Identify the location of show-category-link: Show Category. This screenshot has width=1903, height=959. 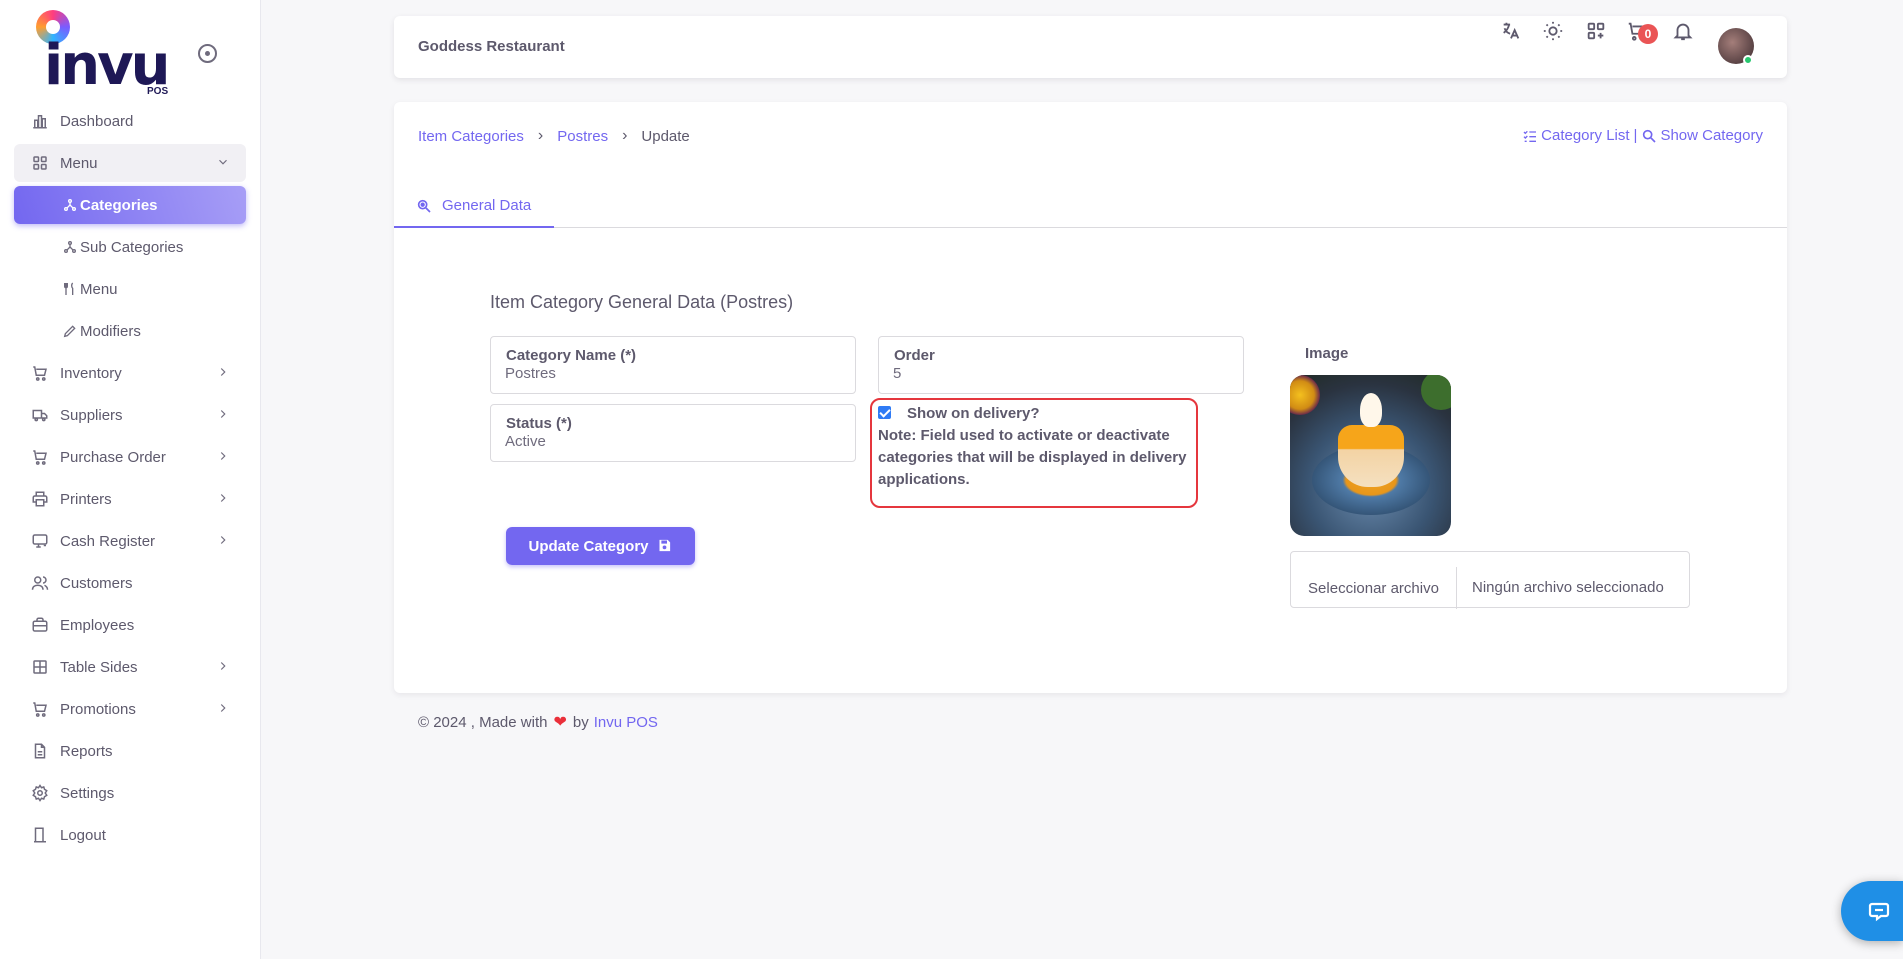
(1711, 135).